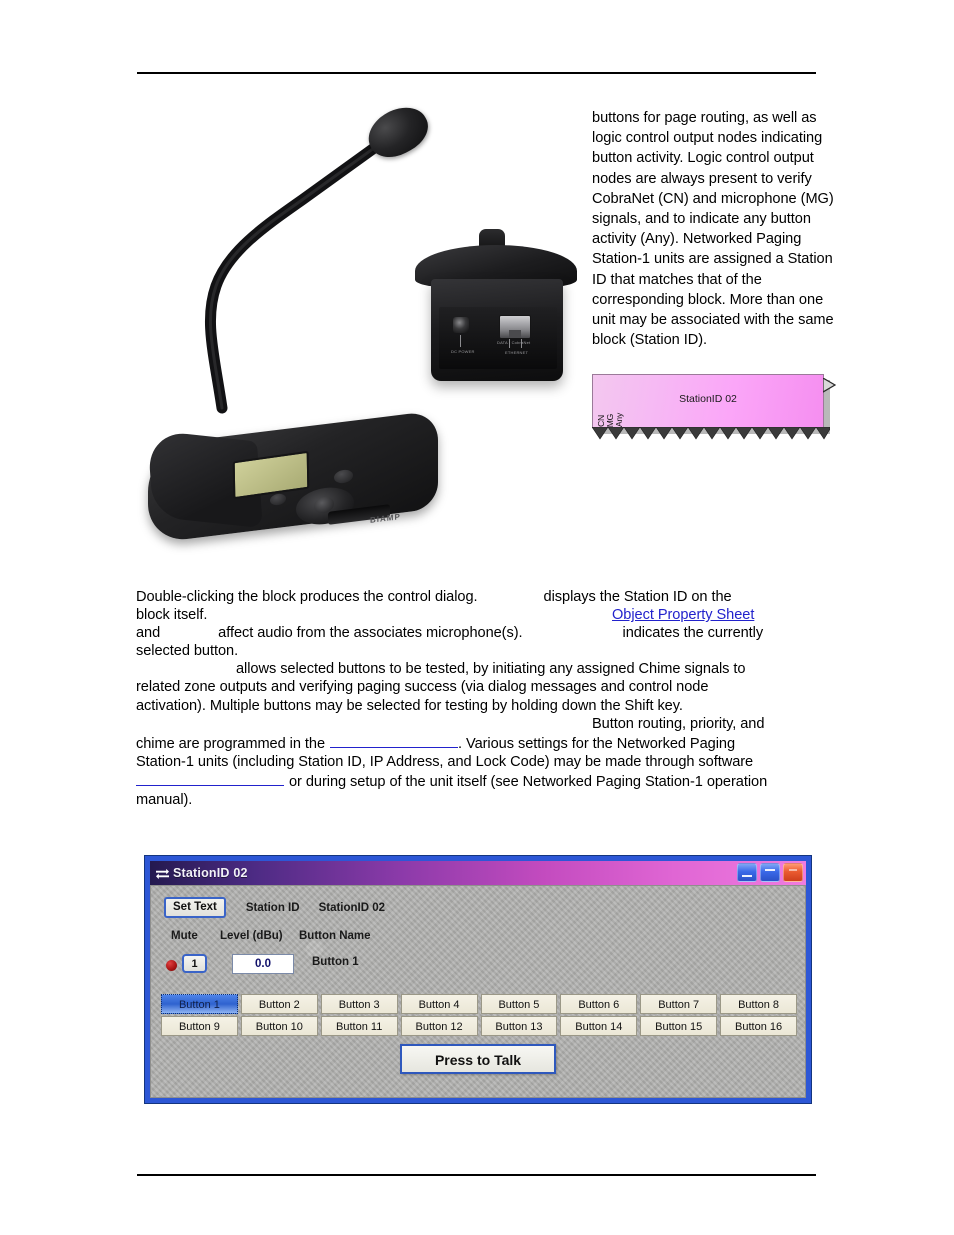 The image size is (954, 1235). I want to click on blank-link-control-dialog, so click(394, 740).